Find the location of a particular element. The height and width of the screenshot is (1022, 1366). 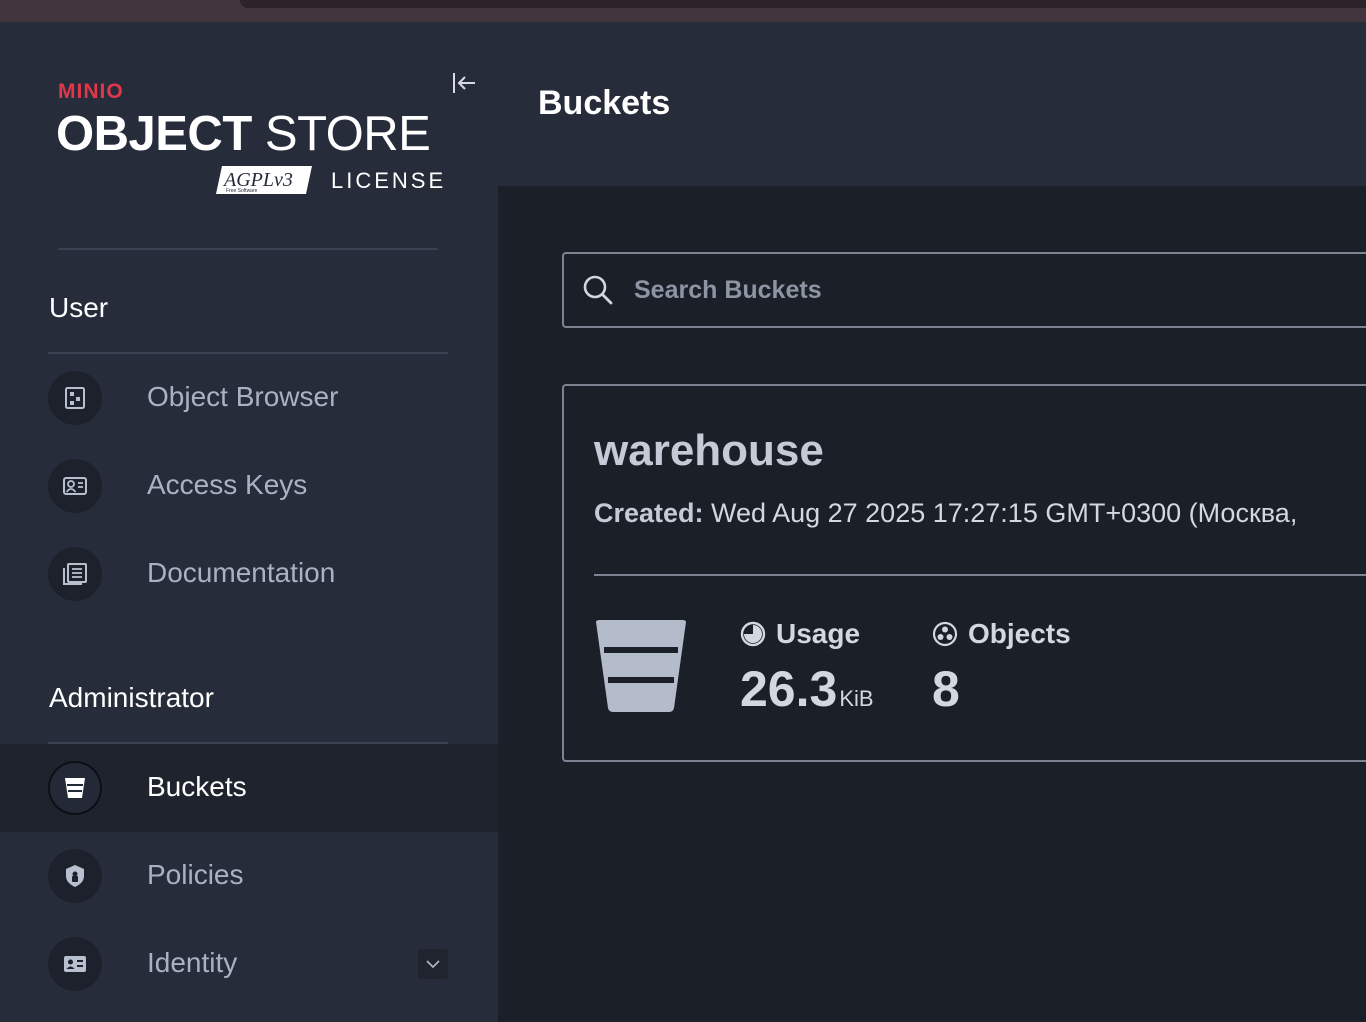

page-header: Buckets is located at coordinates (932, 104).